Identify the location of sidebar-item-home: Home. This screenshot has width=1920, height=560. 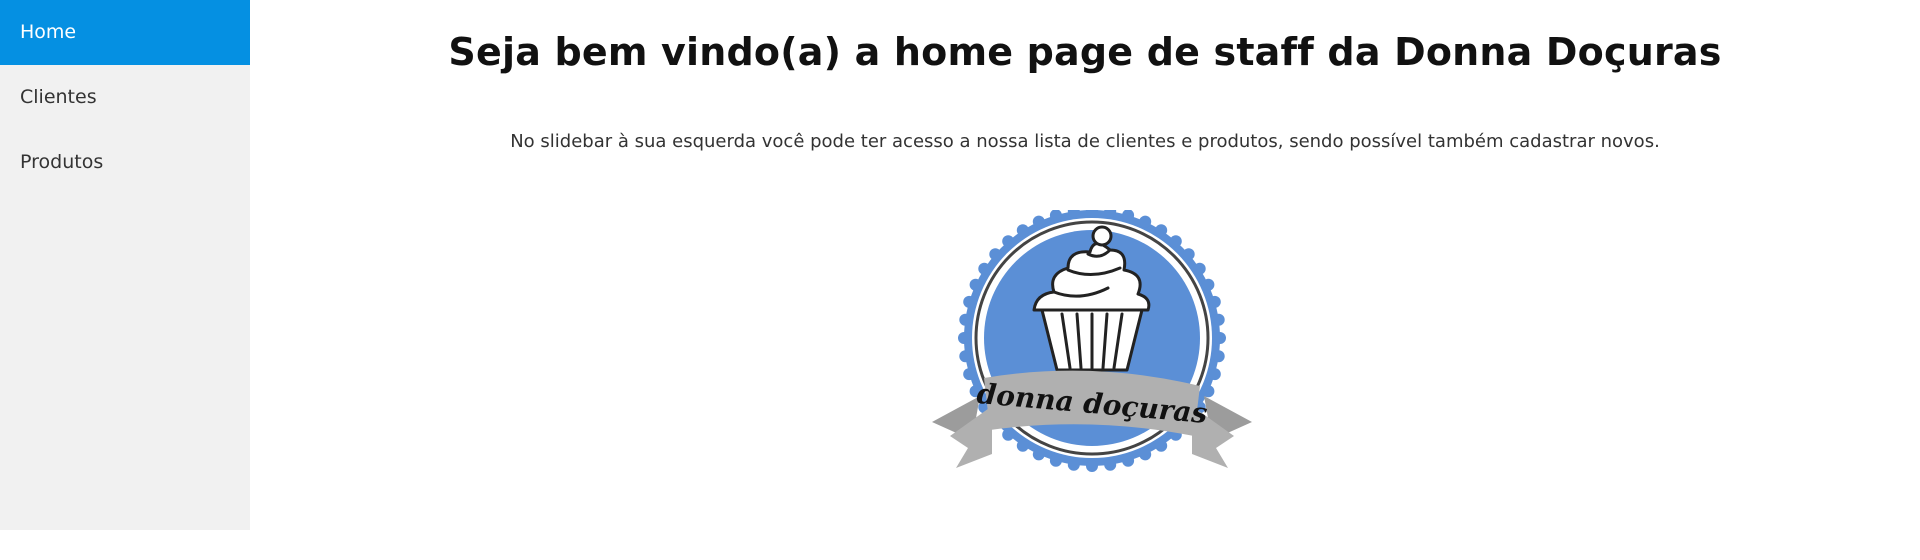
(125, 32).